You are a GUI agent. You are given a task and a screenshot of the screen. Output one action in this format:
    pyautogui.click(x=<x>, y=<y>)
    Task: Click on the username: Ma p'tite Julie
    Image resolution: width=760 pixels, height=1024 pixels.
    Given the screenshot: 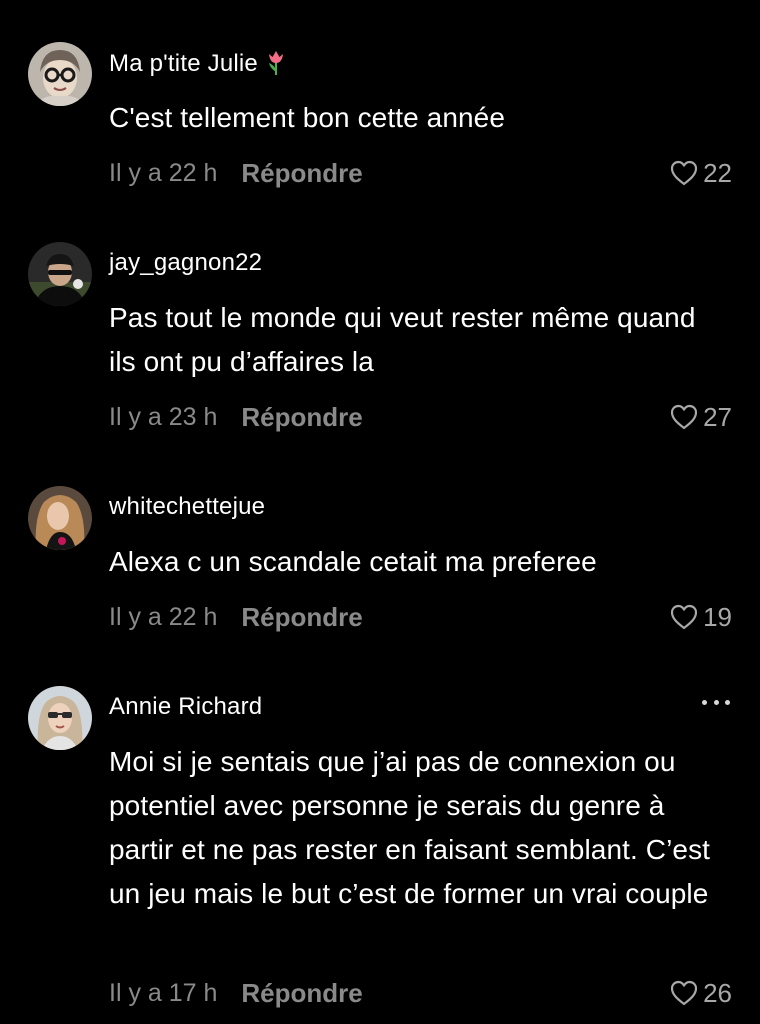 What is the action you would take?
    pyautogui.click(x=198, y=66)
    